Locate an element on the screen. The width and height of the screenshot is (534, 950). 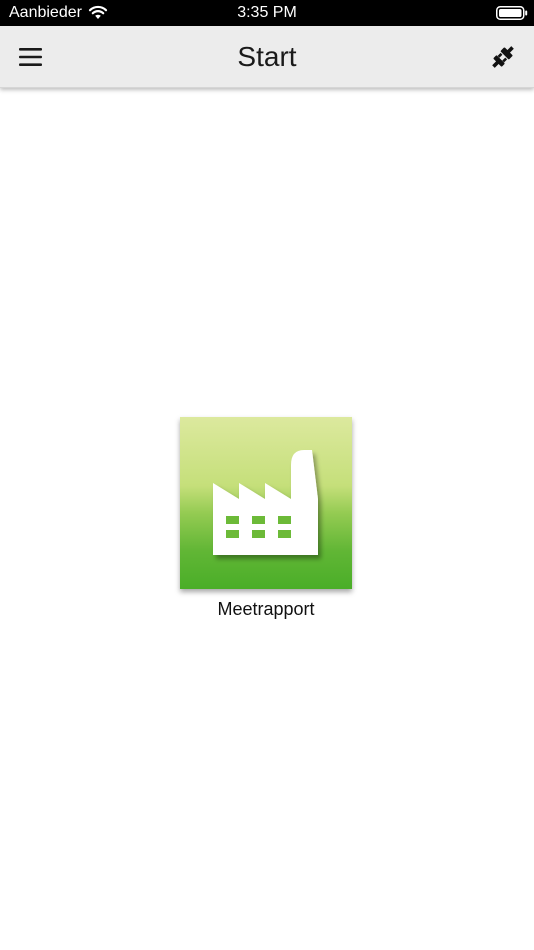
page-title: Start is located at coordinates (267, 56).